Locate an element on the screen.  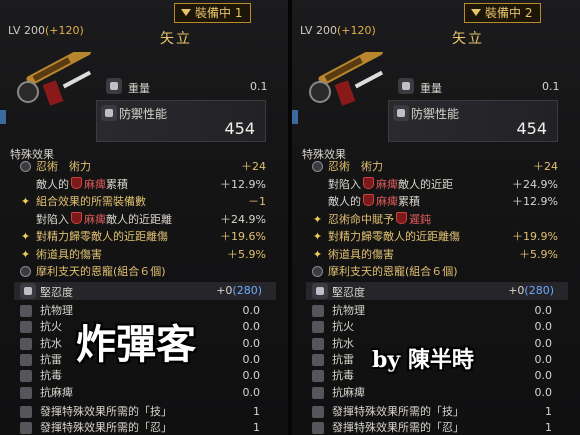
requirement-label: 發揮特殊效果所需的「忍」 is located at coordinates (398, 427).